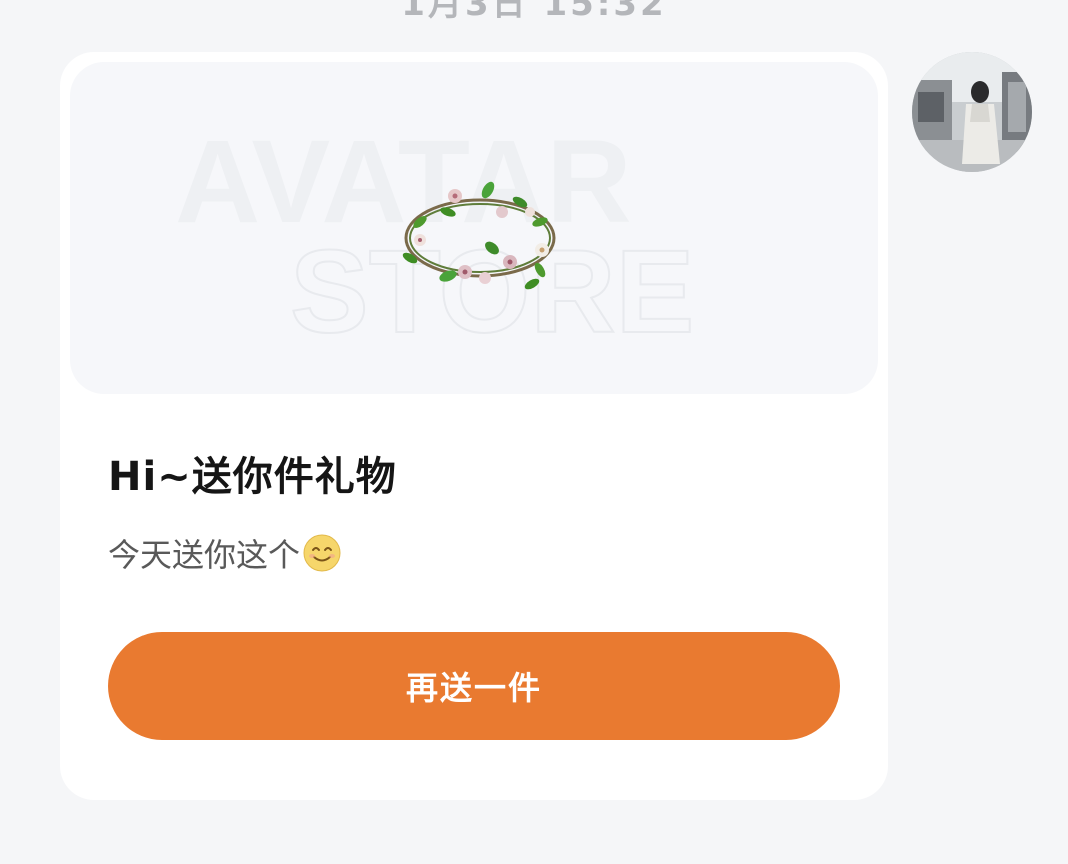 Image resolution: width=1068 pixels, height=864 pixels. What do you see at coordinates (204, 555) in the screenshot?
I see `gift-message-text: 今天送你这个` at bounding box center [204, 555].